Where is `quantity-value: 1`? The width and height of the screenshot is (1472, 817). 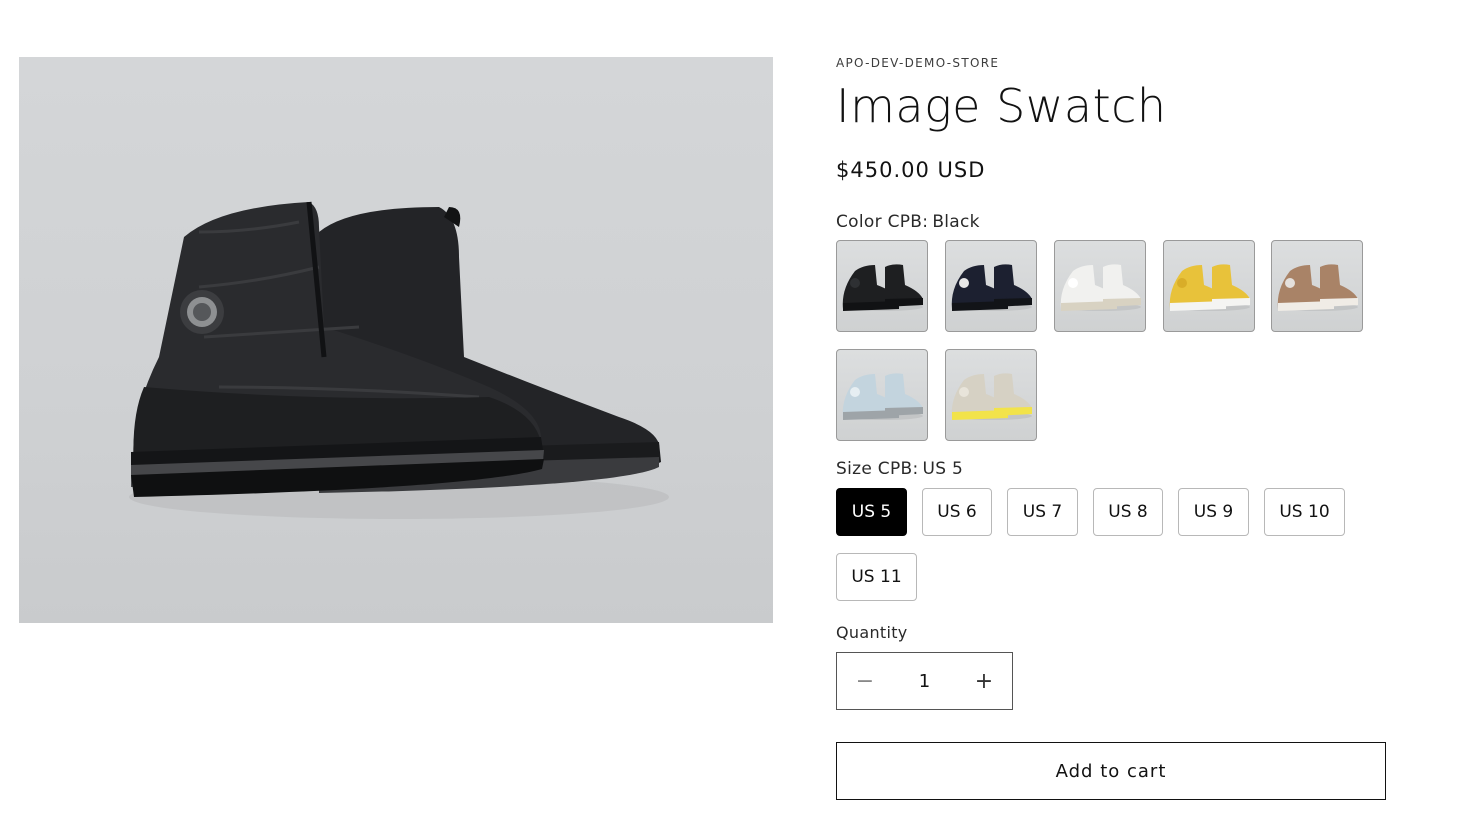 quantity-value: 1 is located at coordinates (924, 681).